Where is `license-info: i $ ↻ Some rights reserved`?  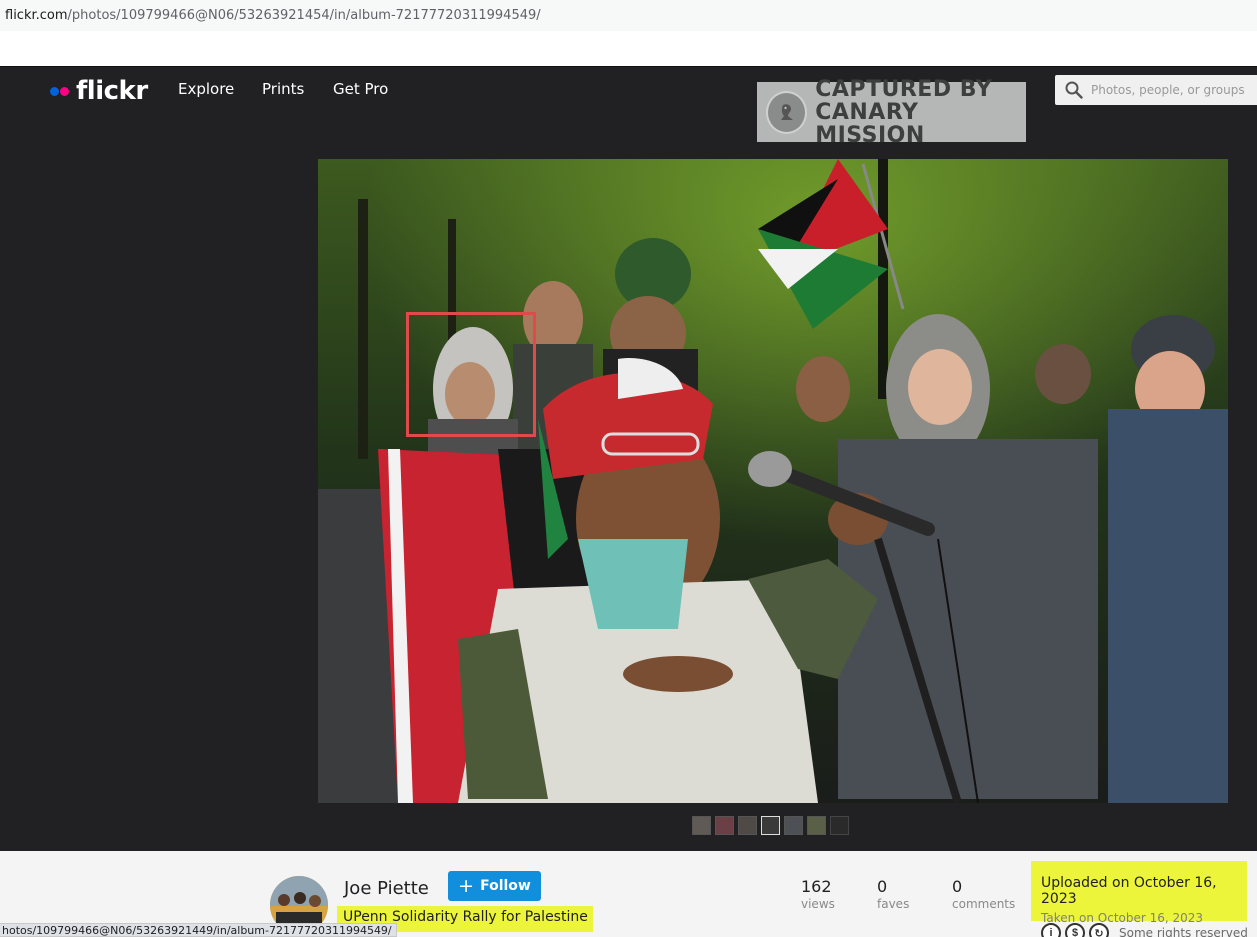
license-info: i $ ↻ Some rights reserved is located at coordinates (1144, 930).